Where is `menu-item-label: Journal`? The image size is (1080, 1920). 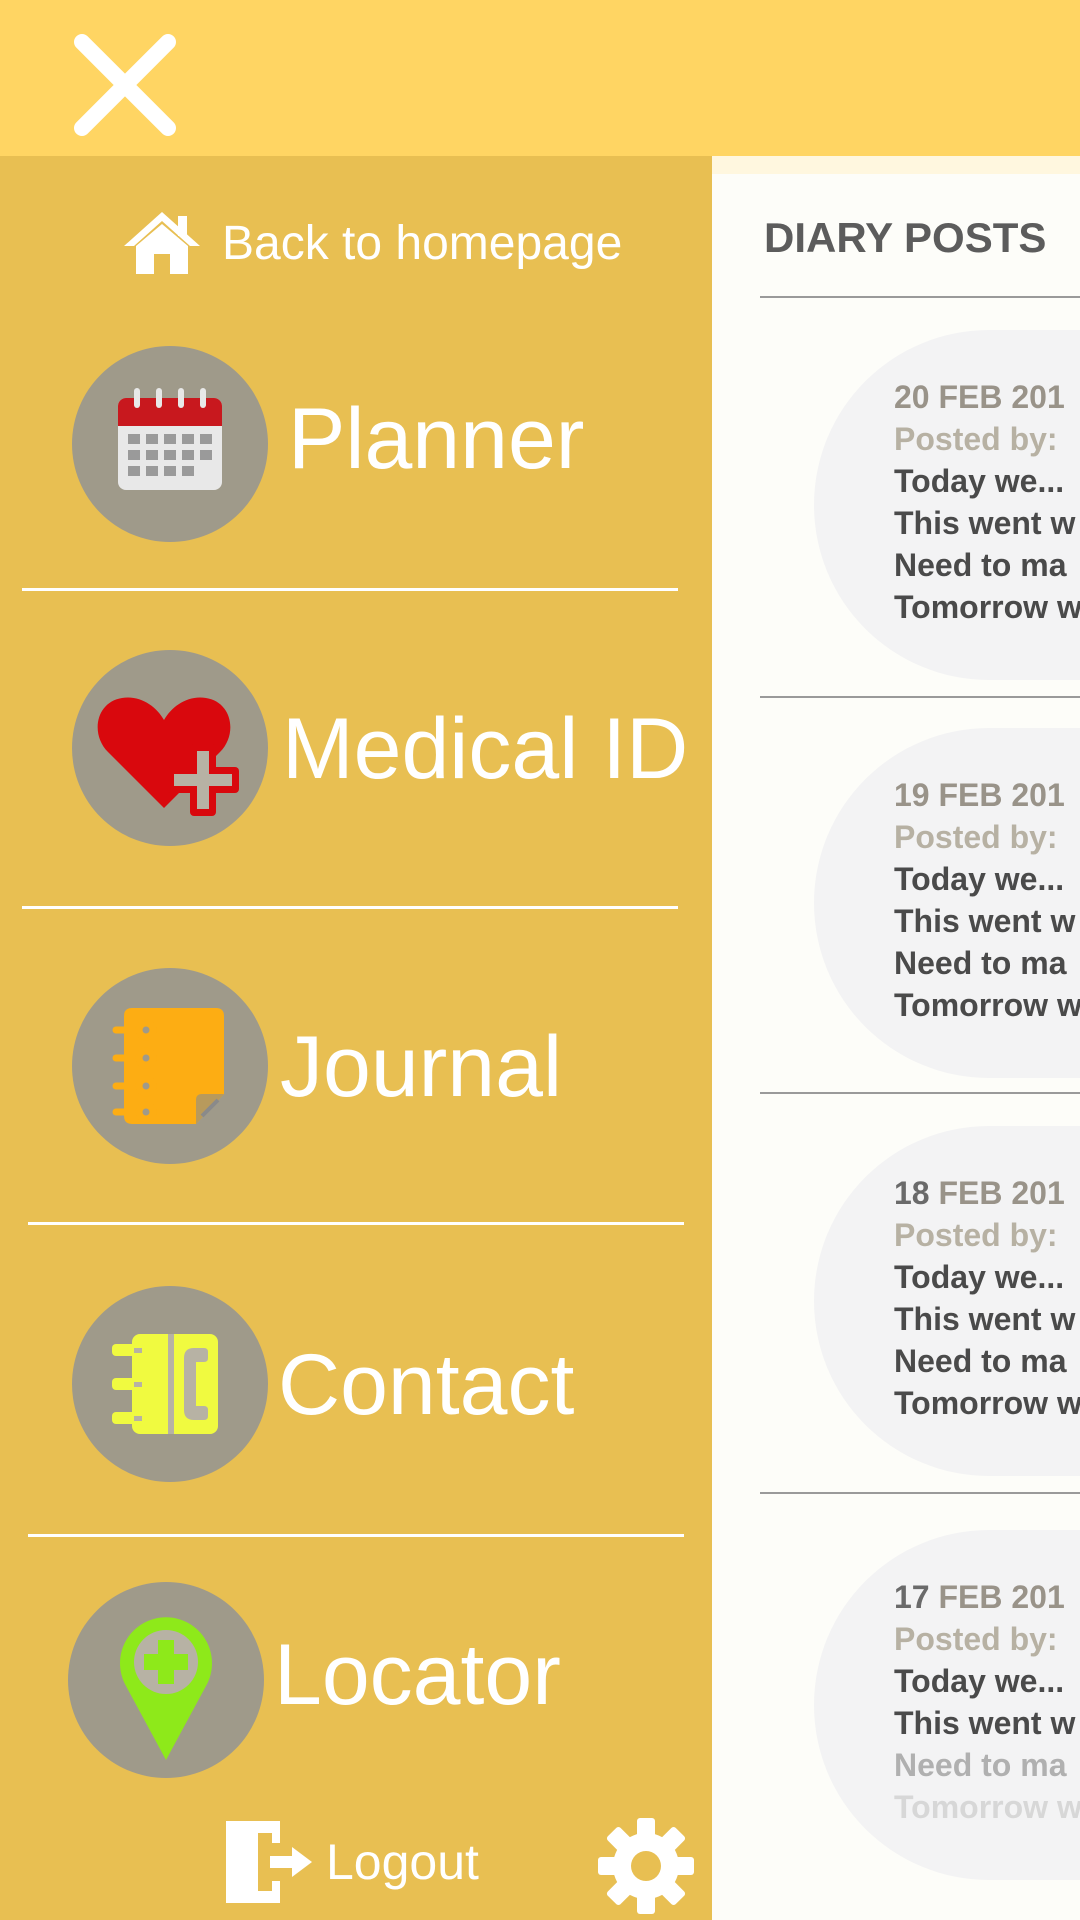 menu-item-label: Journal is located at coordinates (421, 1067).